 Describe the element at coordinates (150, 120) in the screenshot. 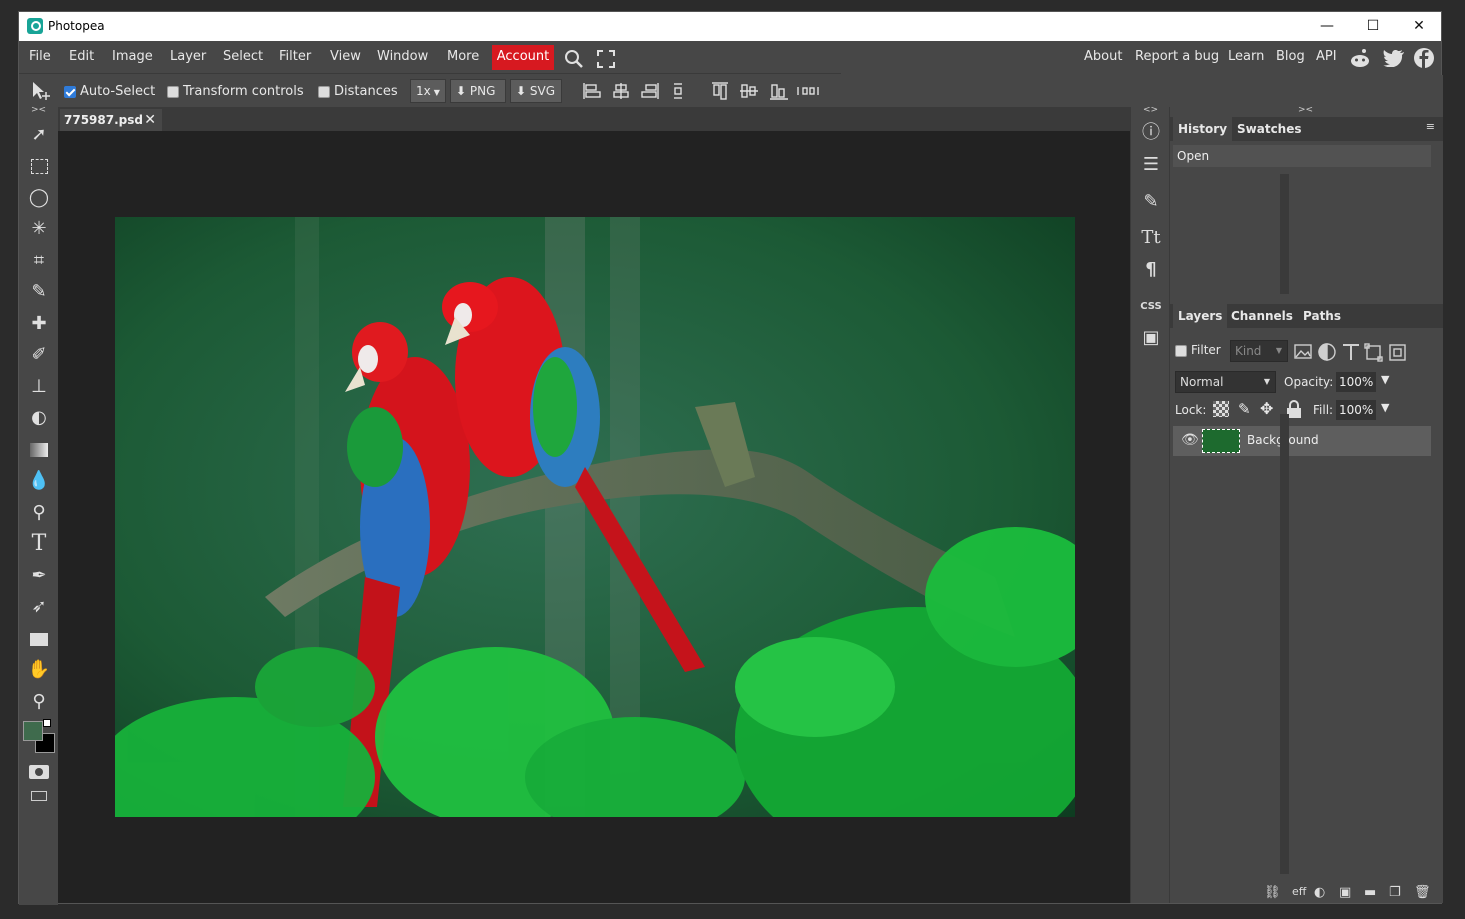

I see `close-tab-icon: ✕` at that location.